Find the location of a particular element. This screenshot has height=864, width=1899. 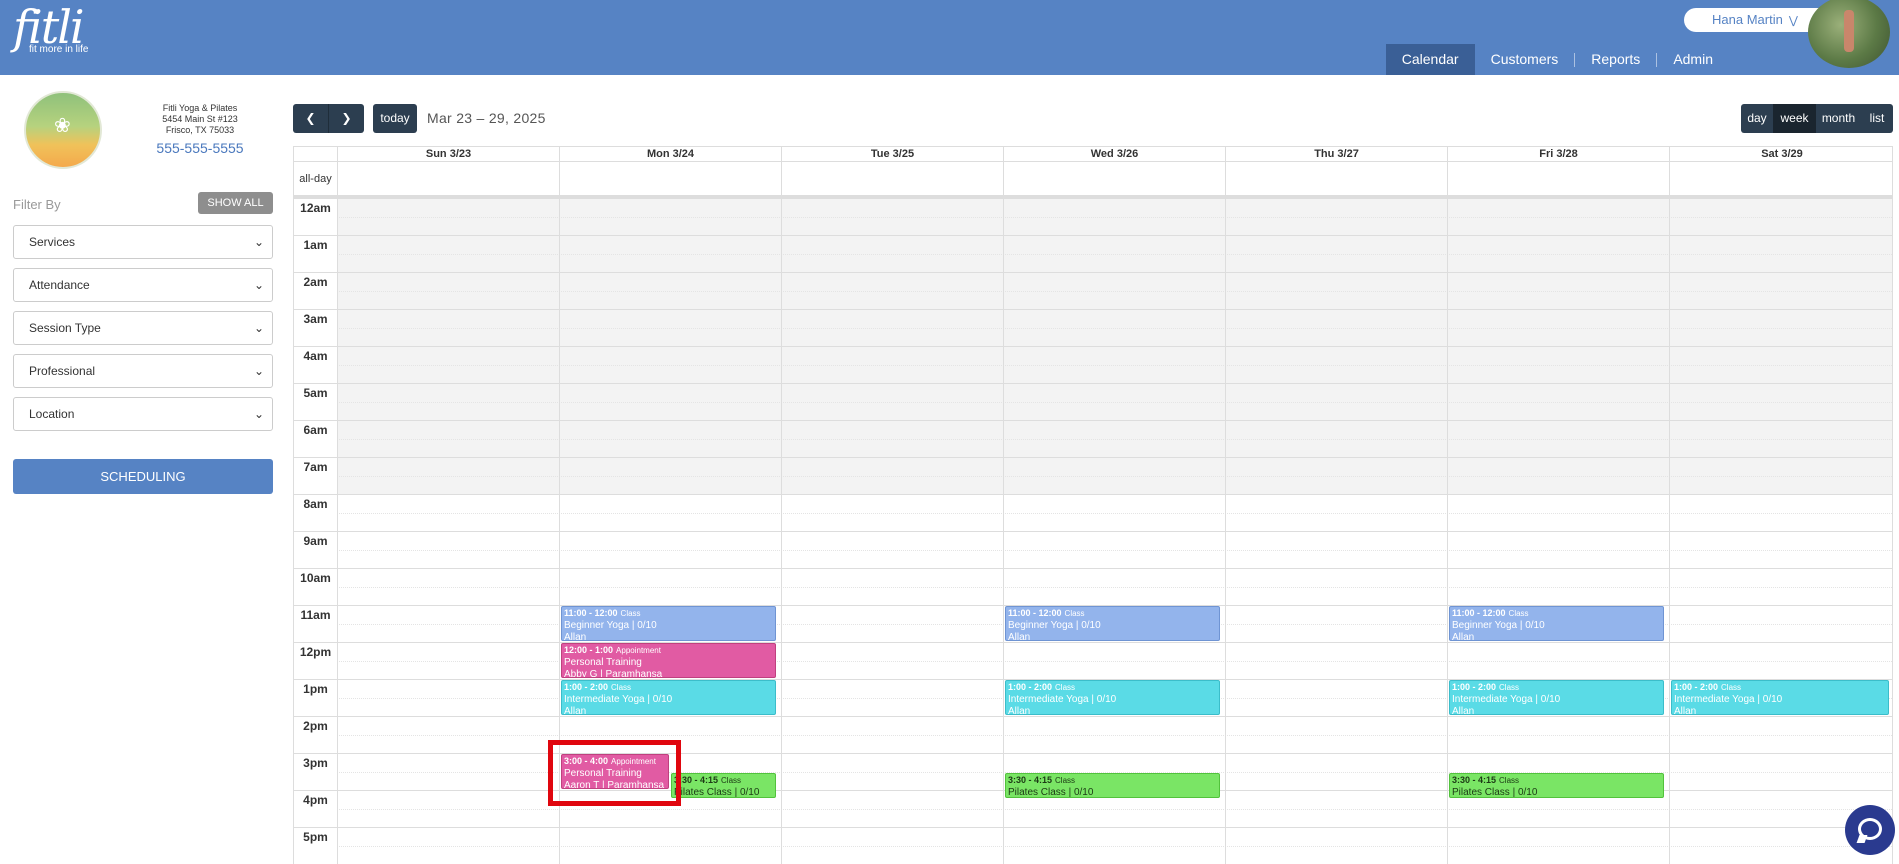

event-title: Pilates Class | 0/10 is located at coordinates (1051, 792).